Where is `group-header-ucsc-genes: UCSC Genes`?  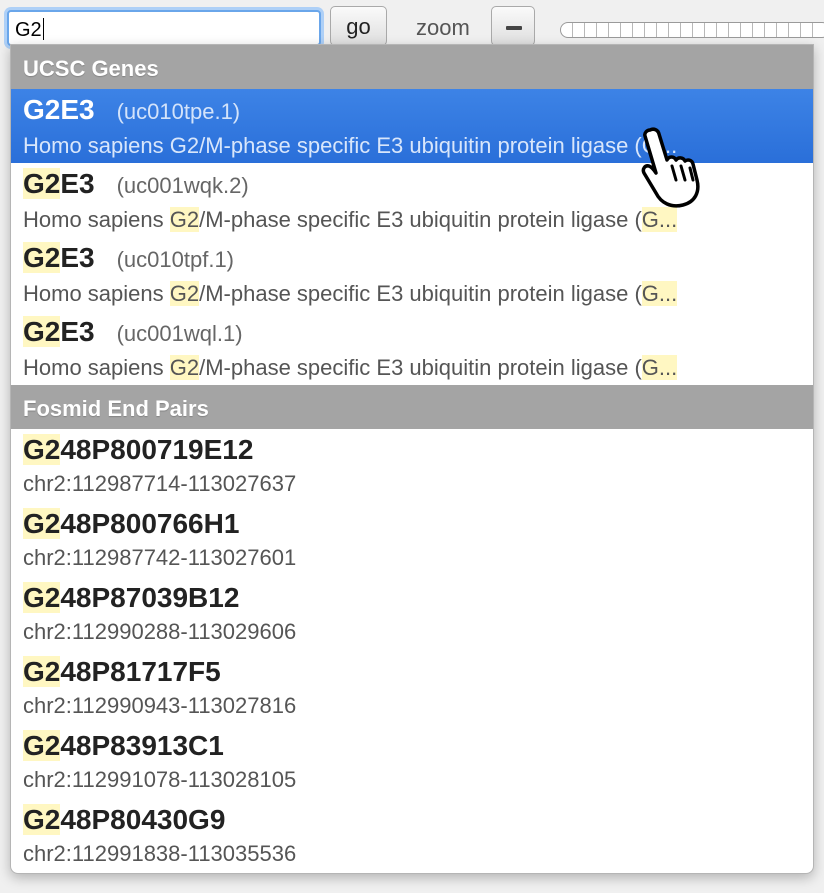 group-header-ucsc-genes: UCSC Genes is located at coordinates (412, 67).